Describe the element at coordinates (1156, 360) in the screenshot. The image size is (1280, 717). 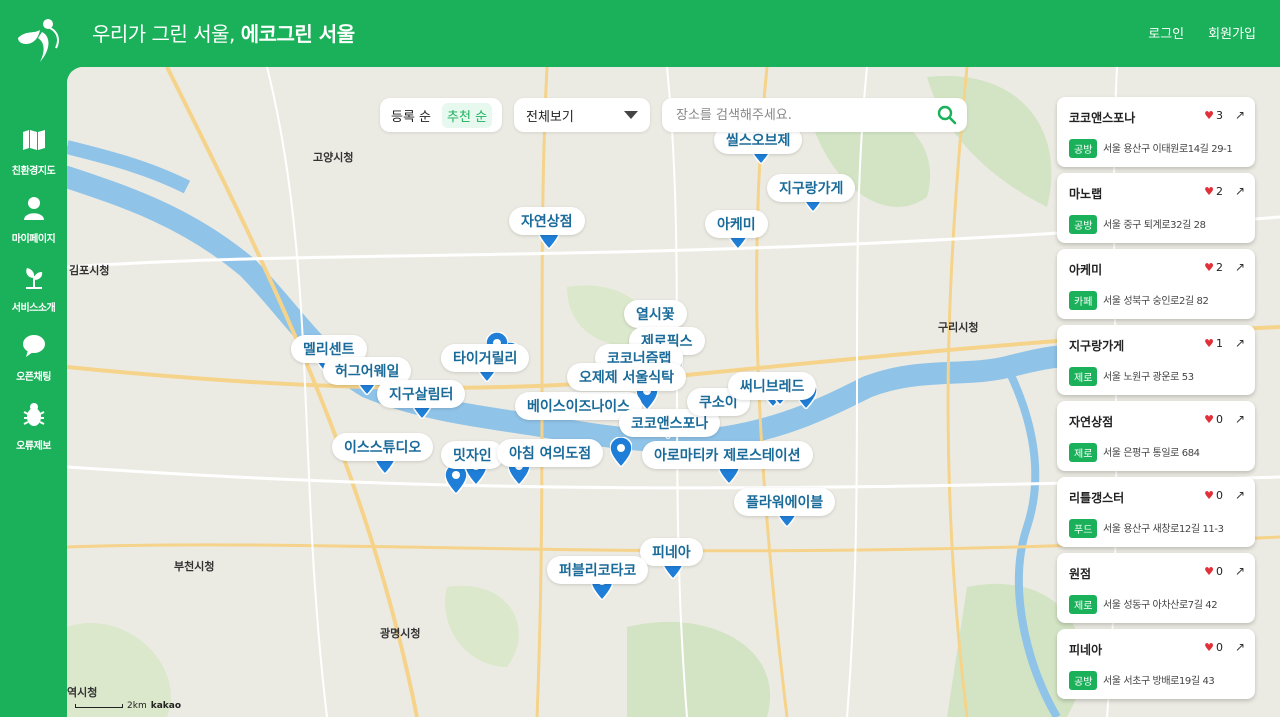
I see `place-card: 지구랑가게 ♥ 1 ↗ 제로 서울 노원구 광운로 53` at that location.